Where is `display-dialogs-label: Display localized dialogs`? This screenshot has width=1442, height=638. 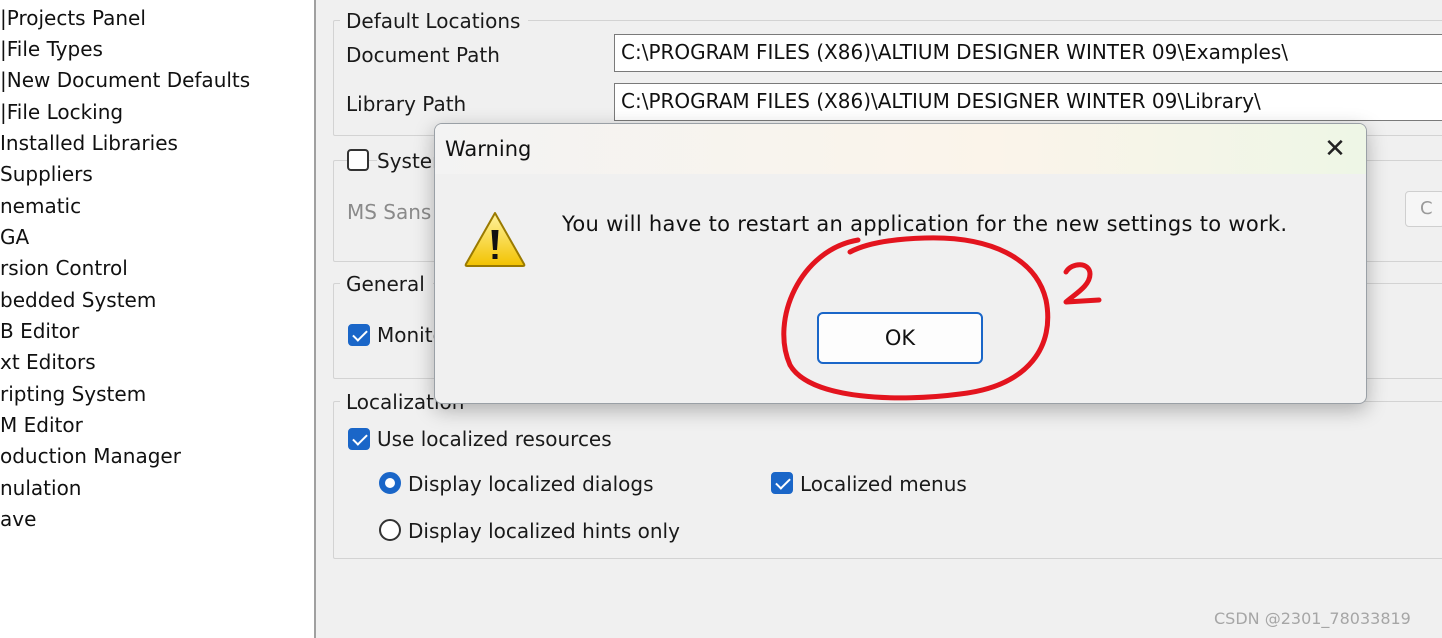
display-dialogs-label: Display localized dialogs is located at coordinates (531, 484).